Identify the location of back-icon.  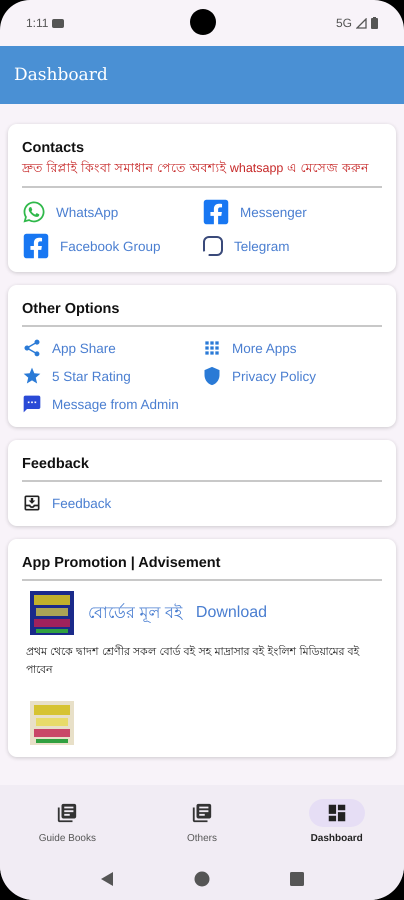
(107, 878).